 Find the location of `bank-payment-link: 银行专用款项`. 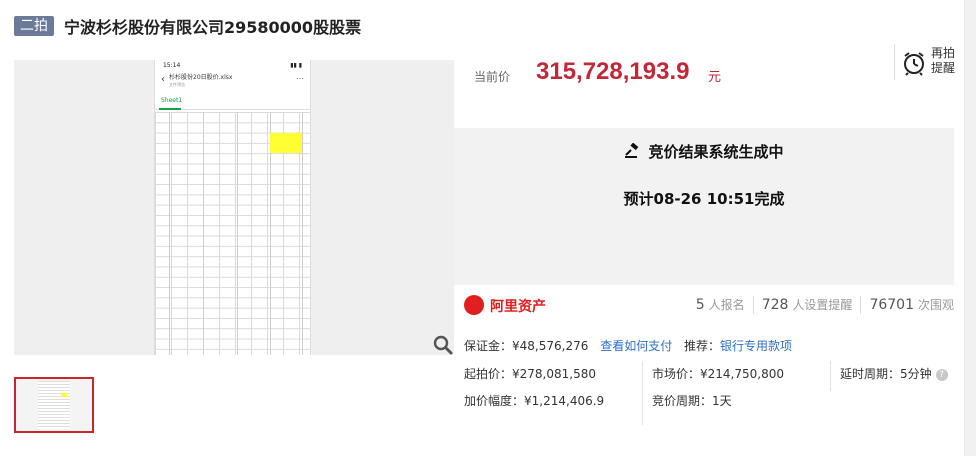

bank-payment-link: 银行专用款项 is located at coordinates (756, 346).